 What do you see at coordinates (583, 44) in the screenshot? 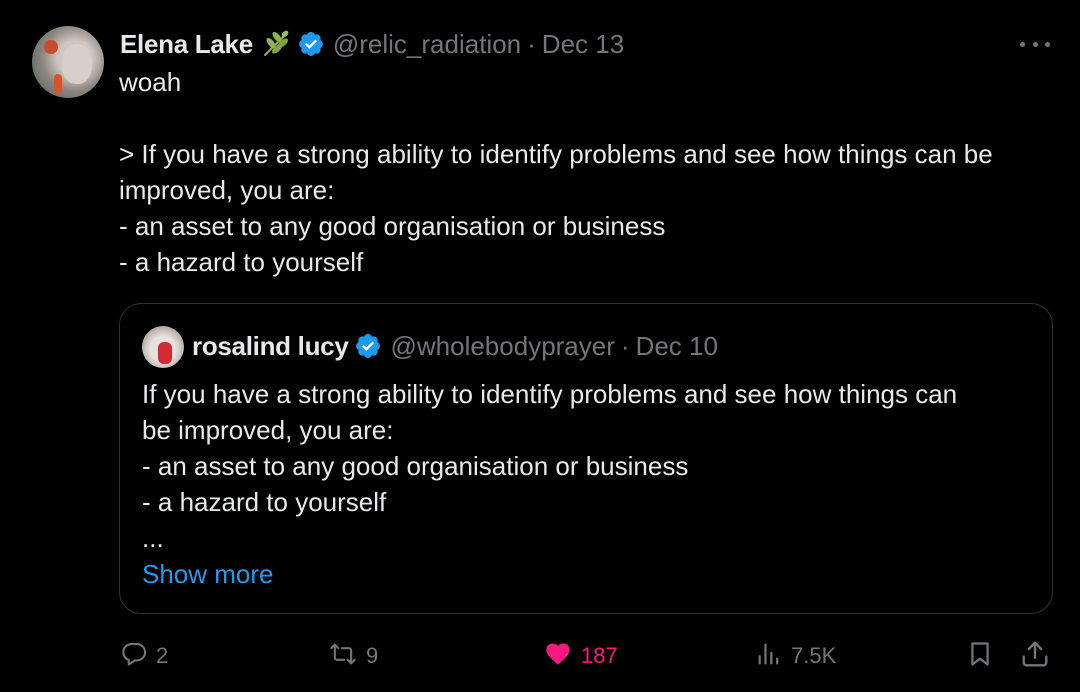
I see `tweet-date: Dec 13` at bounding box center [583, 44].